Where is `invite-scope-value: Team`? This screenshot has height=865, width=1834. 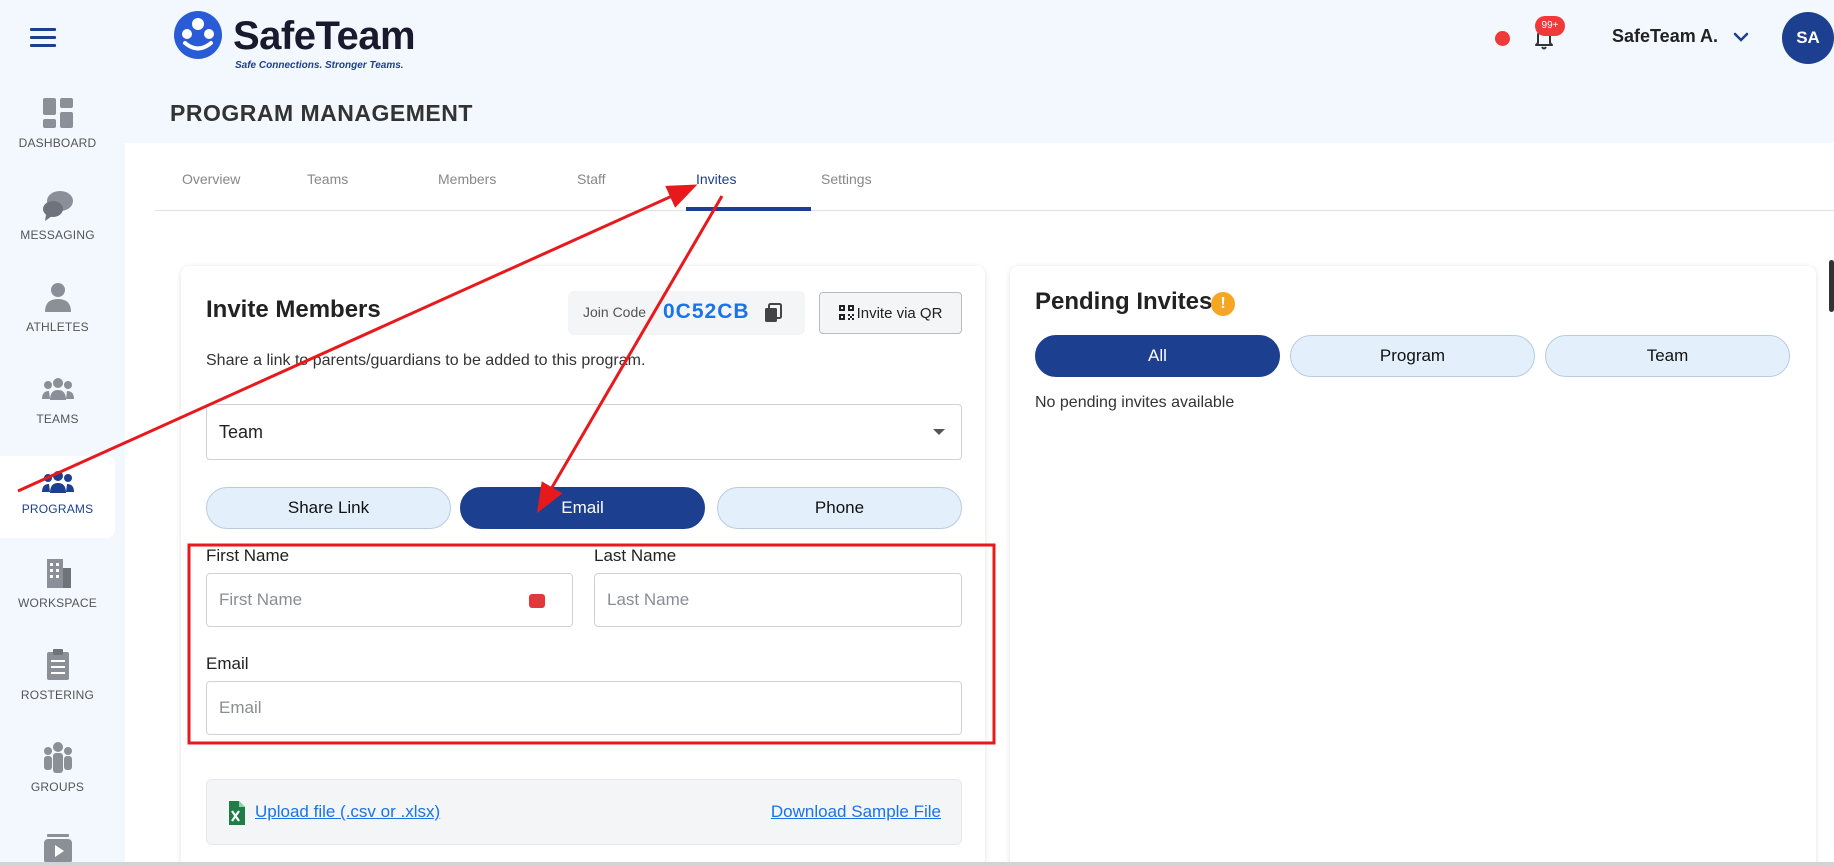 invite-scope-value: Team is located at coordinates (241, 432).